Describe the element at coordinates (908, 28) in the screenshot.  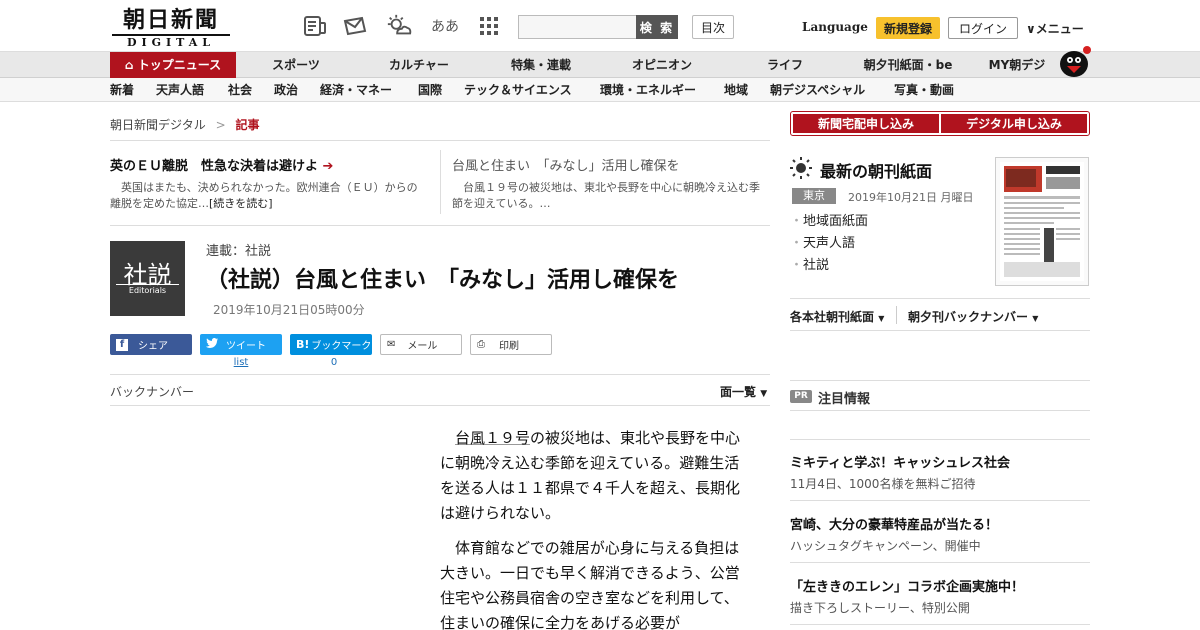
I see `signup-button: 新規登録` at that location.